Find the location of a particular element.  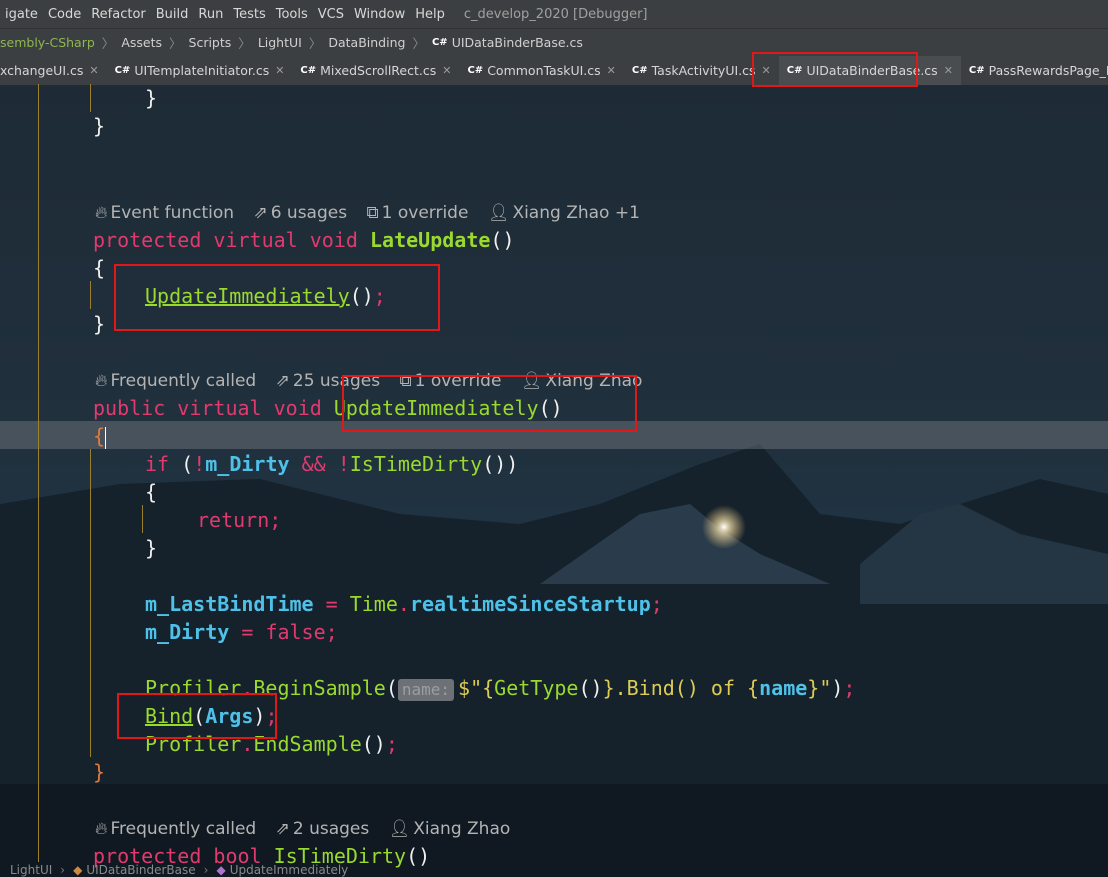

code-line: if (!m_Dirty && !IsTimeDirty()) is located at coordinates (332, 464).